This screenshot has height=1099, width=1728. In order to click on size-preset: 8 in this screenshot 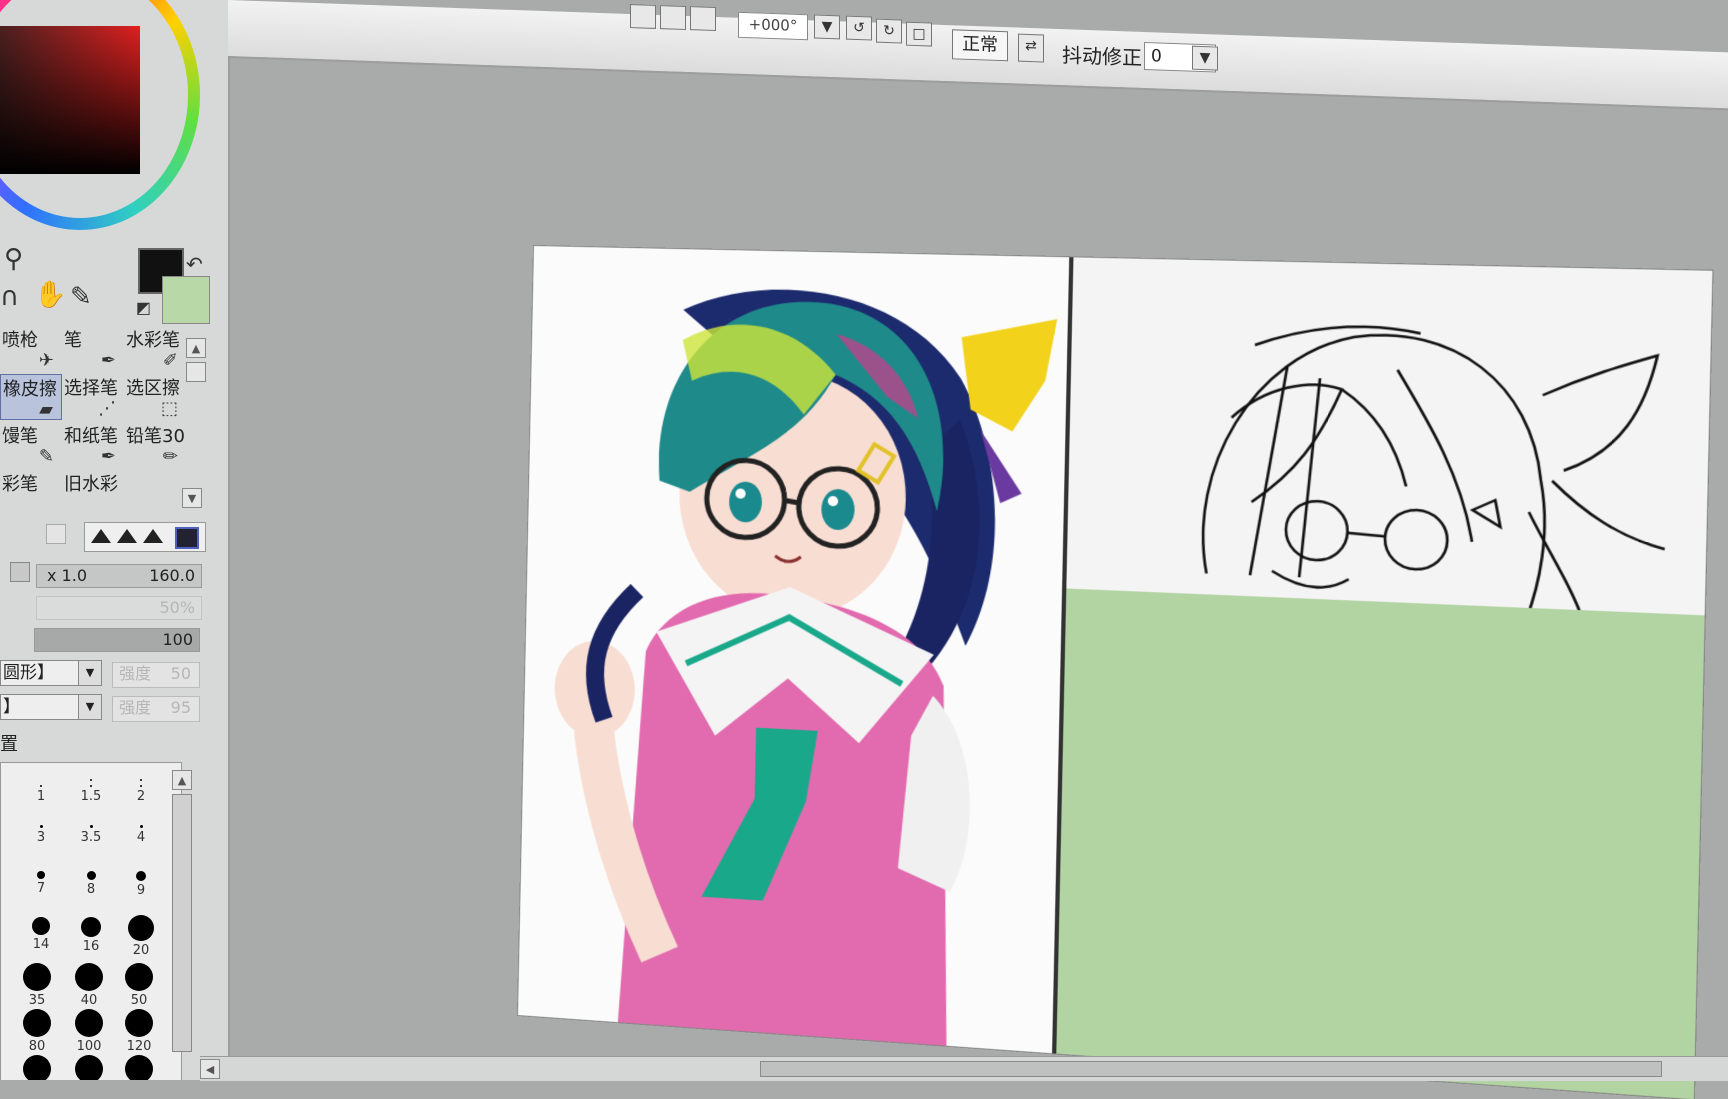, I will do `click(91, 896)`.